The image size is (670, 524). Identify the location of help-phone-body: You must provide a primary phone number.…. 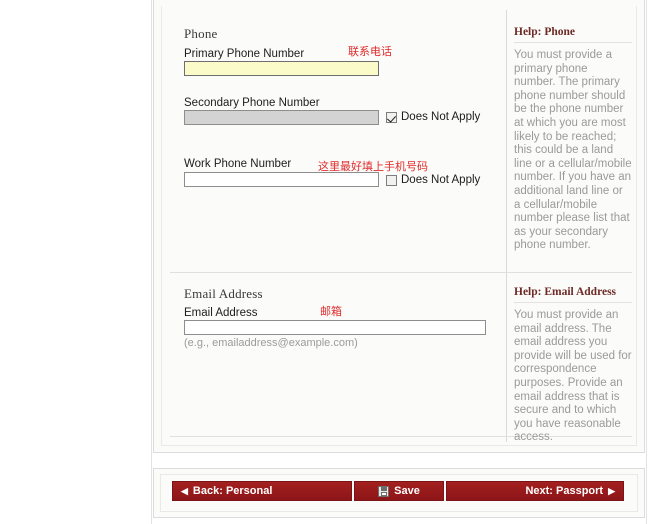
(573, 150).